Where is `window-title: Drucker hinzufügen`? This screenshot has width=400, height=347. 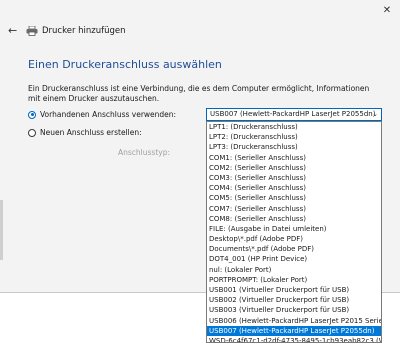
window-title: Drucker hinzufügen is located at coordinates (84, 31).